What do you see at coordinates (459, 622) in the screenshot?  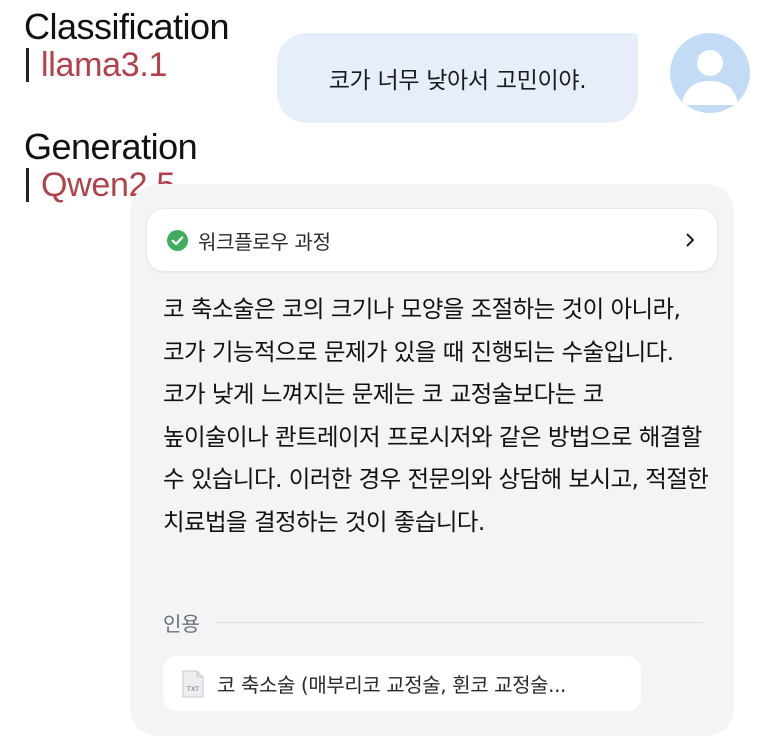 I see `citations-divider` at bounding box center [459, 622].